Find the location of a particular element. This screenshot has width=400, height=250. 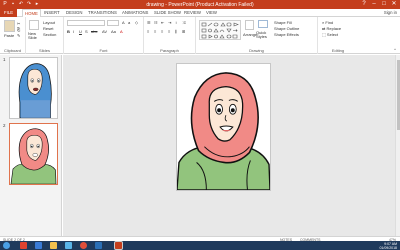

decrease-indent-icon: ⇤ is located at coordinates (162, 22).